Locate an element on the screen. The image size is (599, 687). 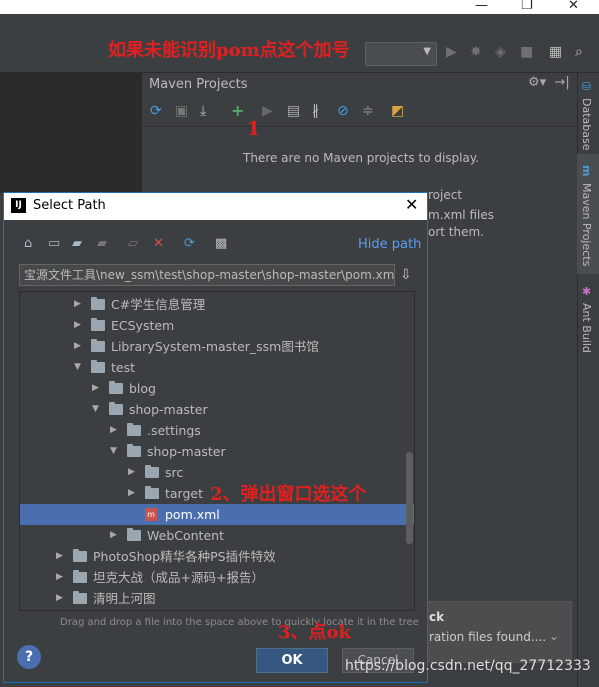
tree-folder-row: ▶ WebContent is located at coordinates (217, 535).